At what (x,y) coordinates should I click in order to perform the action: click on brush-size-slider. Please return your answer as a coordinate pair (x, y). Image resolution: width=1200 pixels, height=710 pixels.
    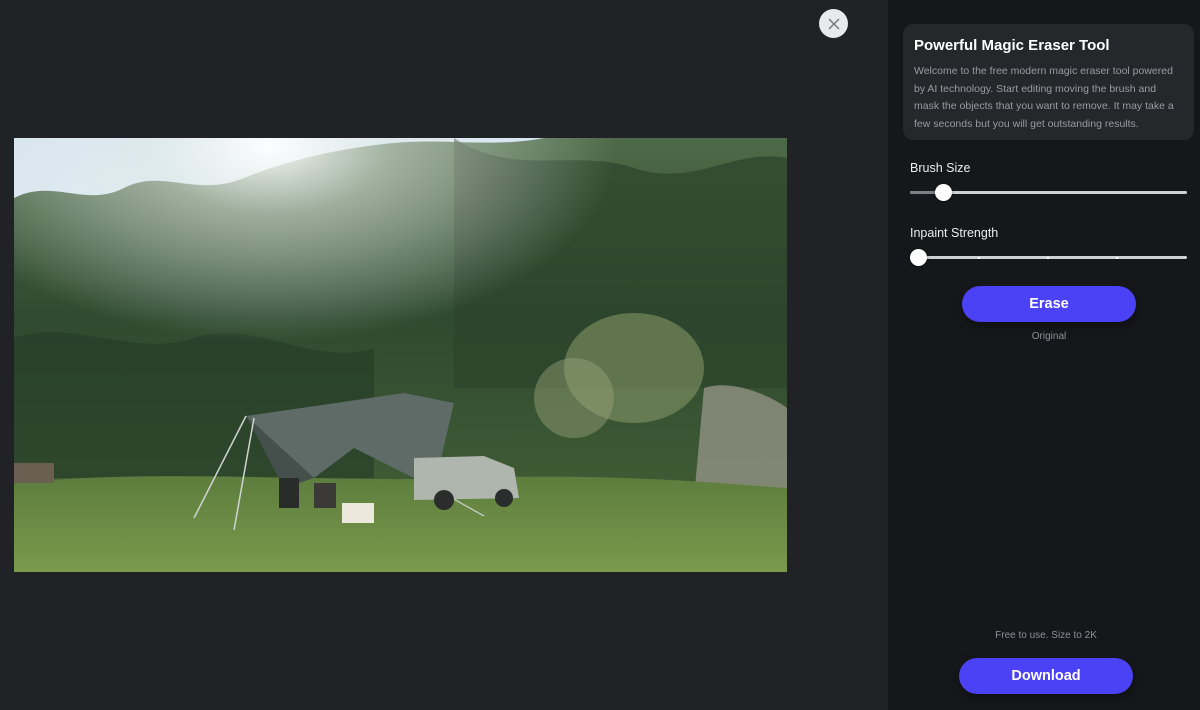
    Looking at the image, I should click on (1048, 193).